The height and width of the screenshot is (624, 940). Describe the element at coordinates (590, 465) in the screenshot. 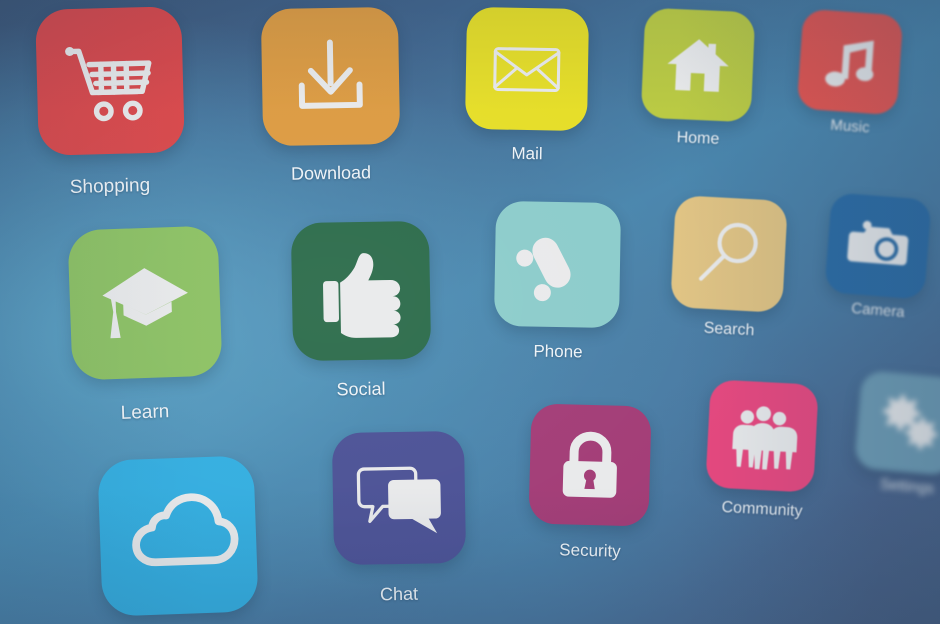

I see `padlock-icon` at that location.